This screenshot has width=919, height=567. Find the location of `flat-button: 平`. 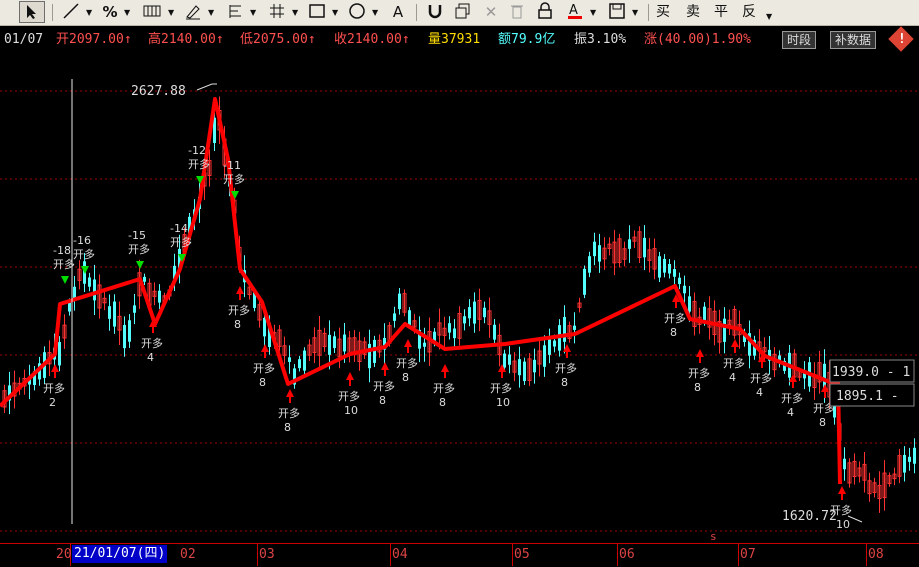

flat-button: 平 is located at coordinates (721, 12).